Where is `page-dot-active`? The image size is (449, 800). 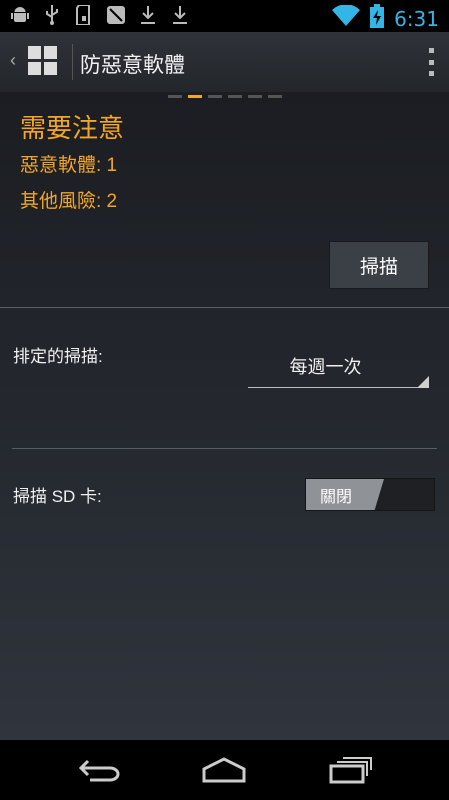 page-dot-active is located at coordinates (195, 96).